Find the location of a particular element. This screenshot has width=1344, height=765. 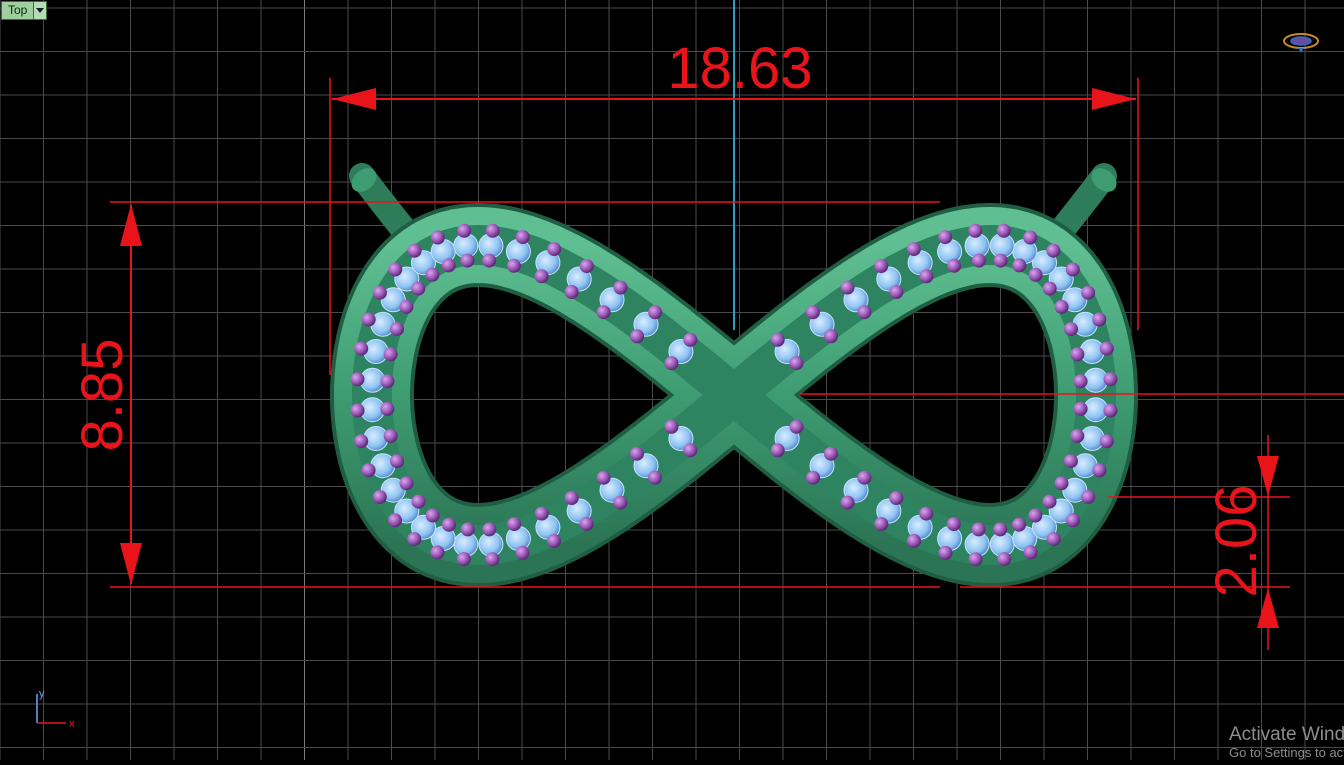

thickness-dimension: 2.06 is located at coordinates (1241, 542).